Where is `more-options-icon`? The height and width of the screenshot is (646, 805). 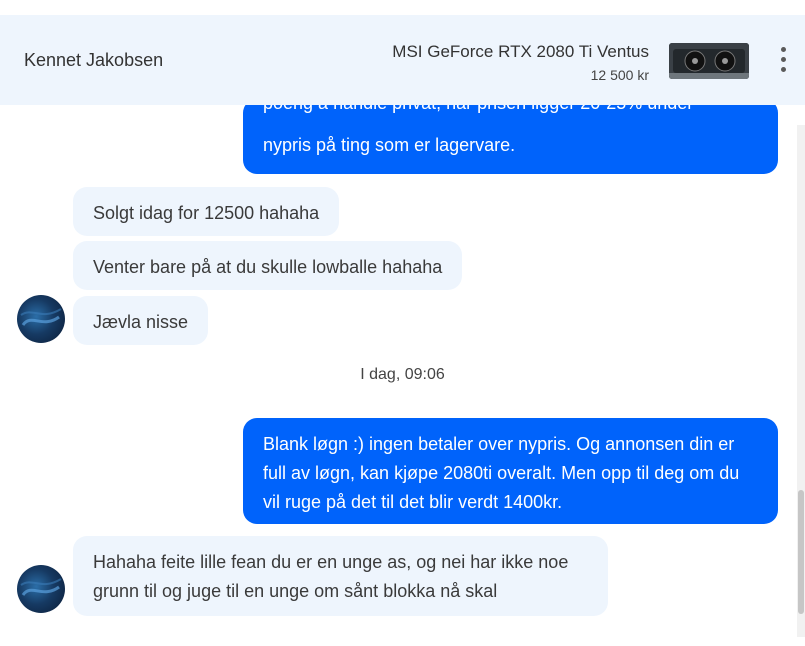 more-options-icon is located at coordinates (783, 60).